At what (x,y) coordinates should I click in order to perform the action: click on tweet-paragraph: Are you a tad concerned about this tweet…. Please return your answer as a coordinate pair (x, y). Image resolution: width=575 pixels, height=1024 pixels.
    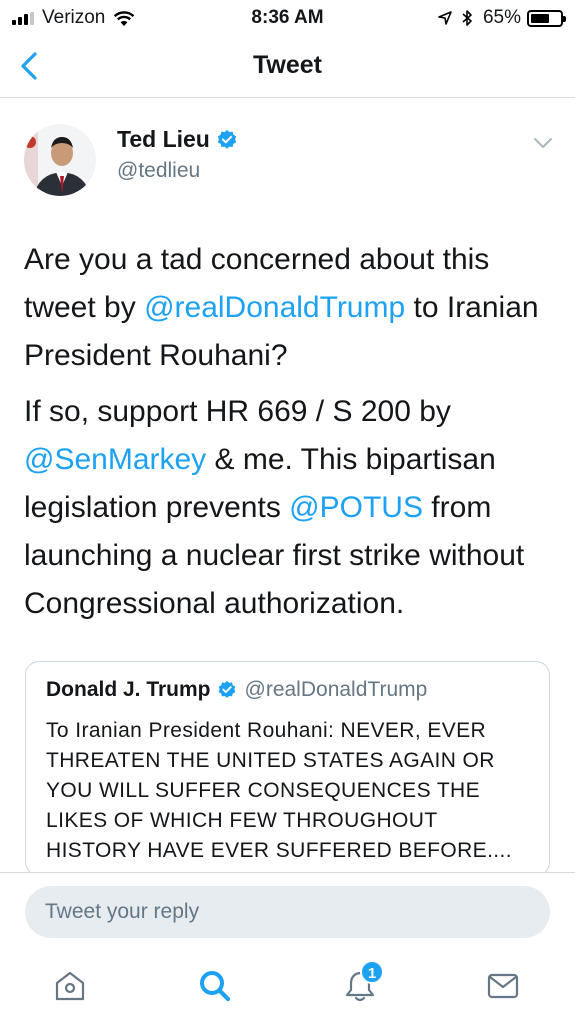
    Looking at the image, I should click on (289, 308).